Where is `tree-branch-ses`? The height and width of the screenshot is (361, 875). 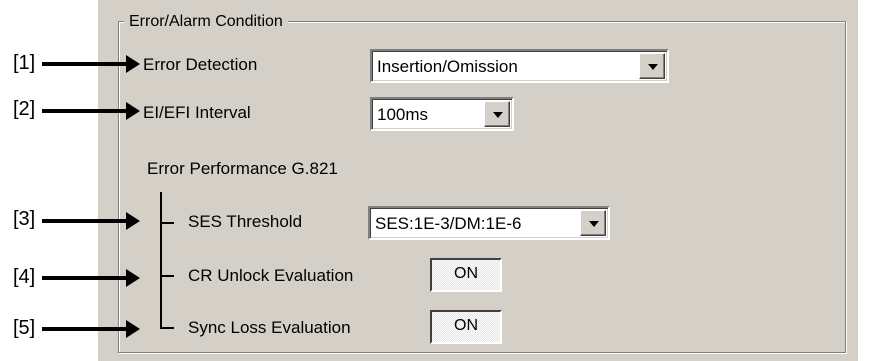
tree-branch-ses is located at coordinates (167, 223).